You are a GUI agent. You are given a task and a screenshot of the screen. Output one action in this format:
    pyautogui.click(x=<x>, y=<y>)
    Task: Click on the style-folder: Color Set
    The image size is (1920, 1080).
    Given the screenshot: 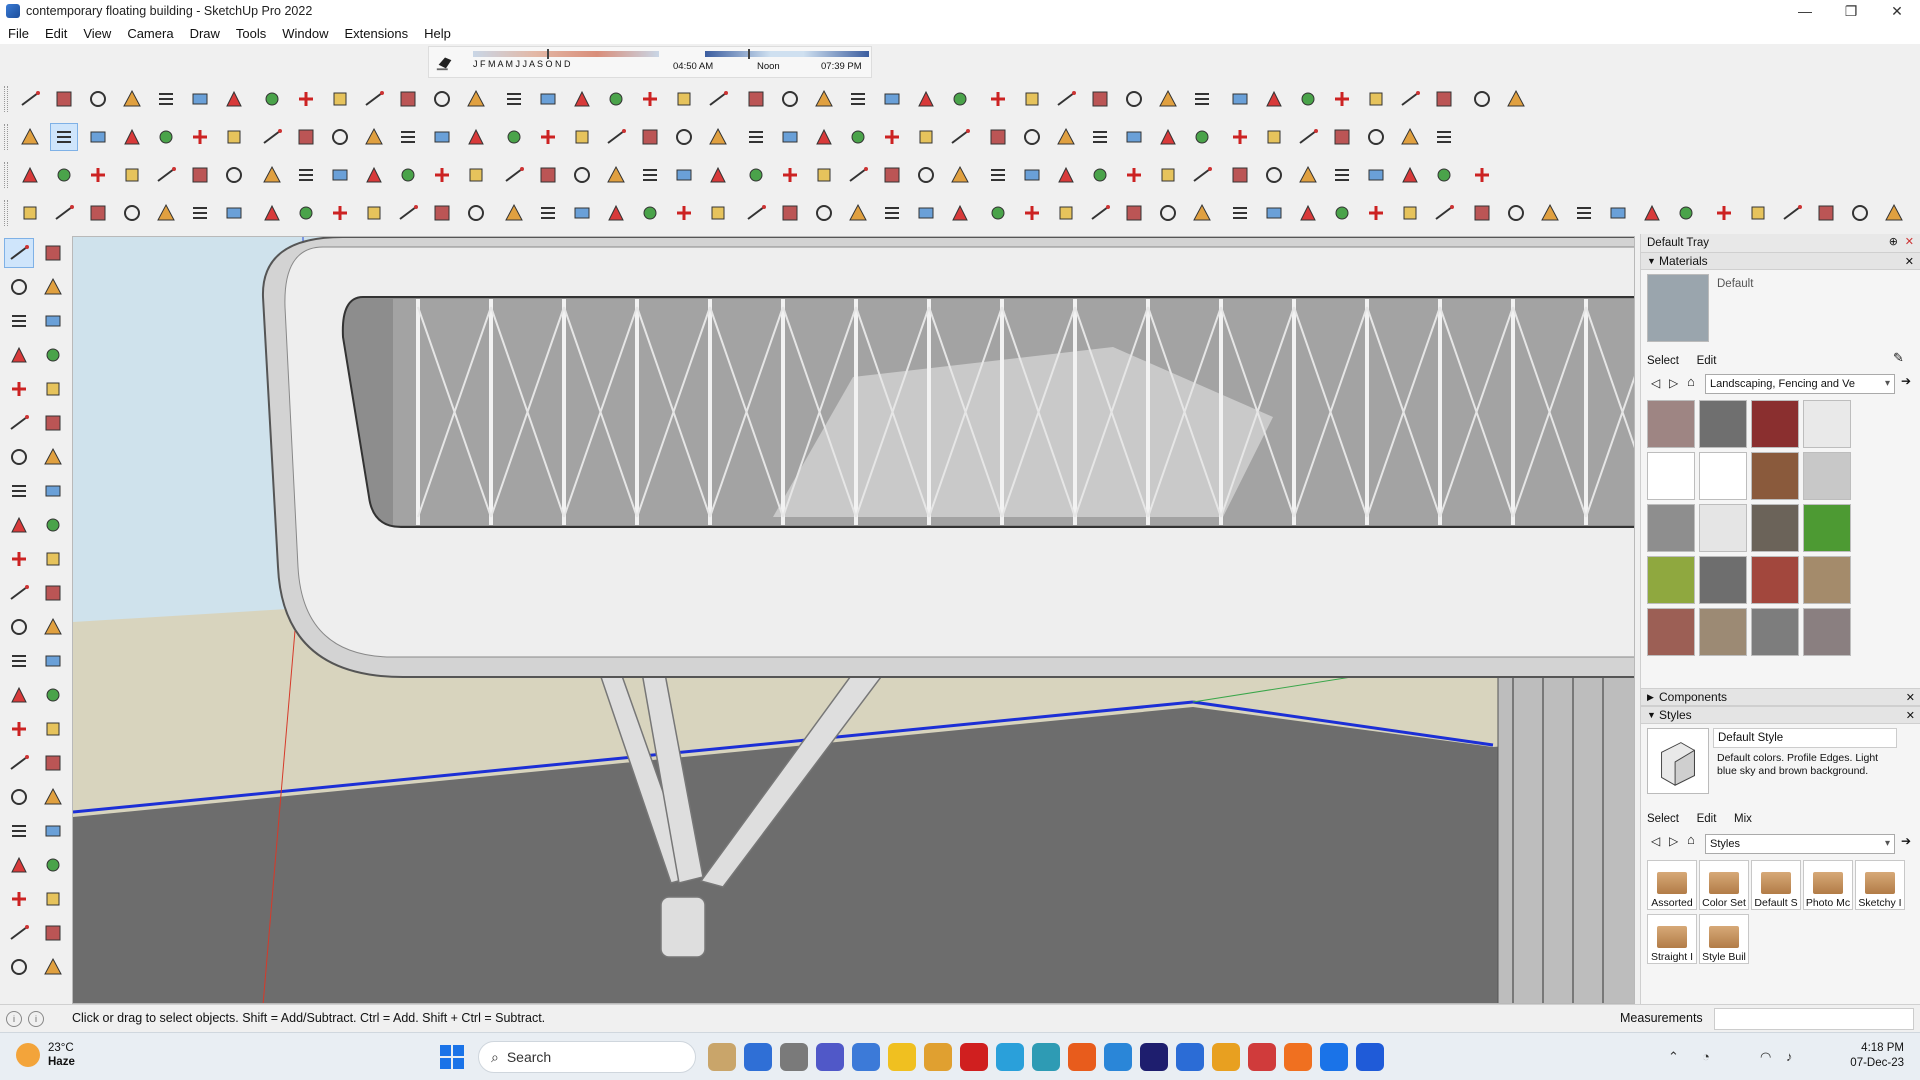 What is the action you would take?
    pyautogui.click(x=1724, y=885)
    